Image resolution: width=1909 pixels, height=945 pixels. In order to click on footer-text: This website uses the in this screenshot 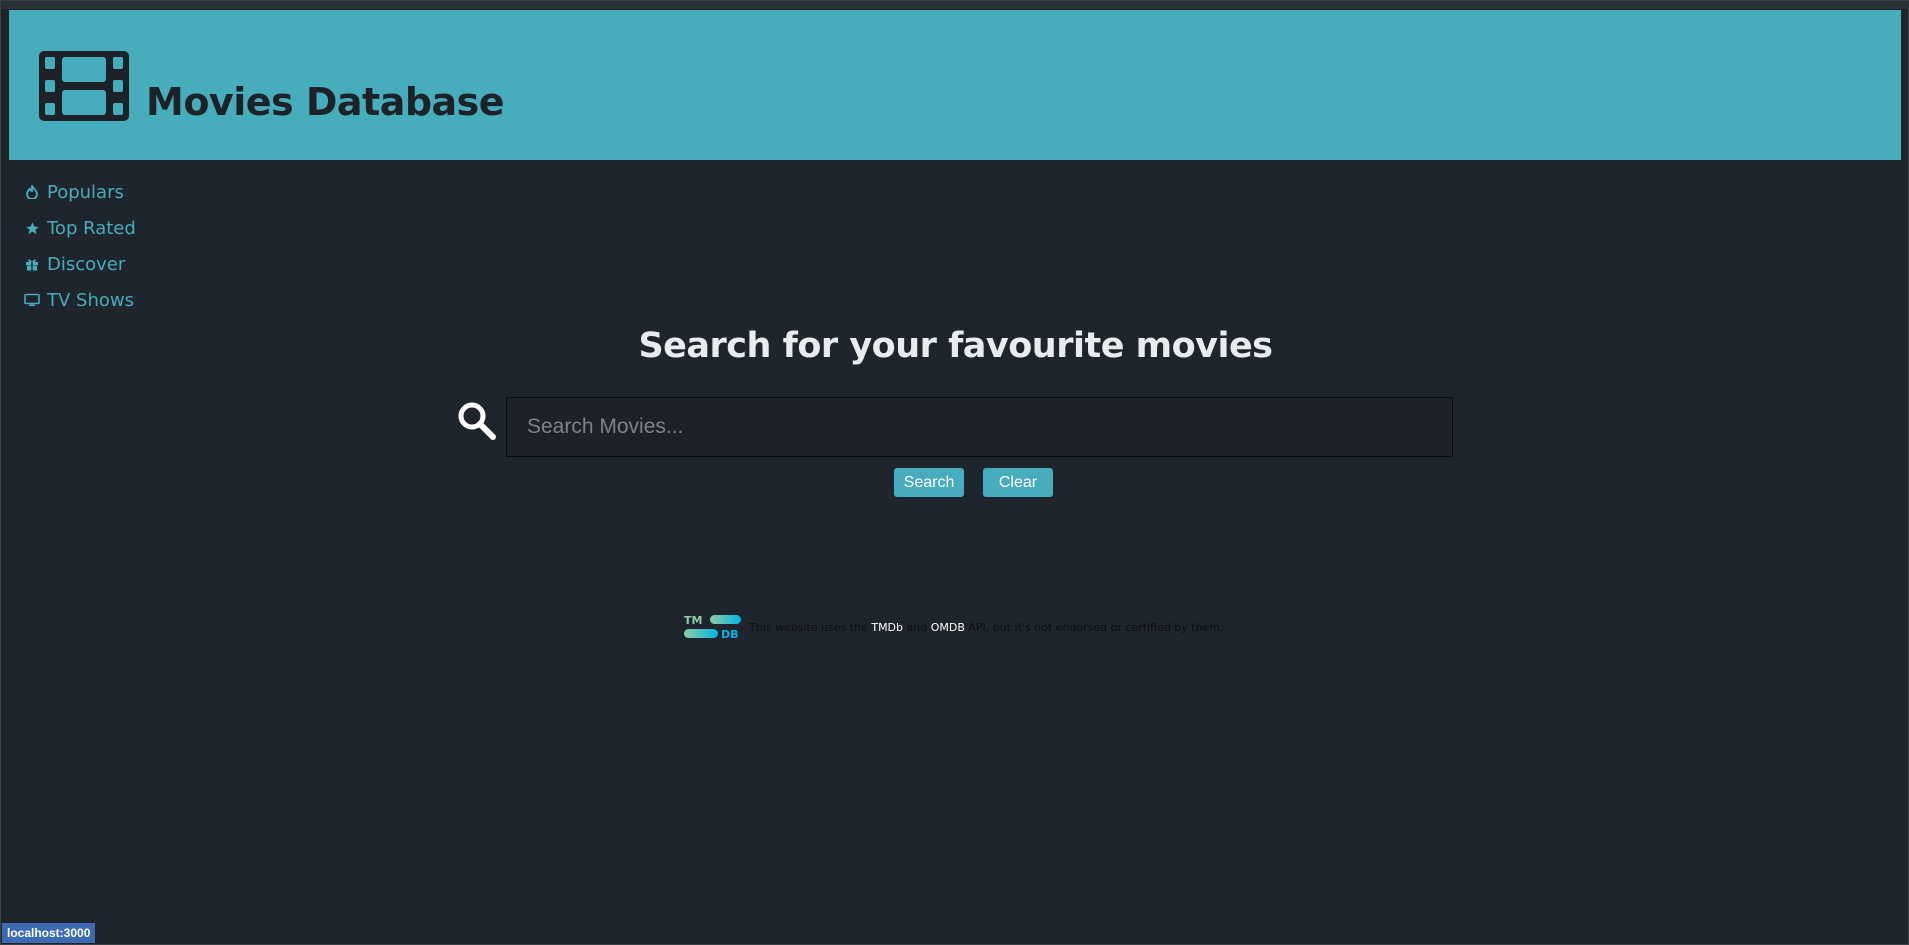, I will do `click(808, 627)`.